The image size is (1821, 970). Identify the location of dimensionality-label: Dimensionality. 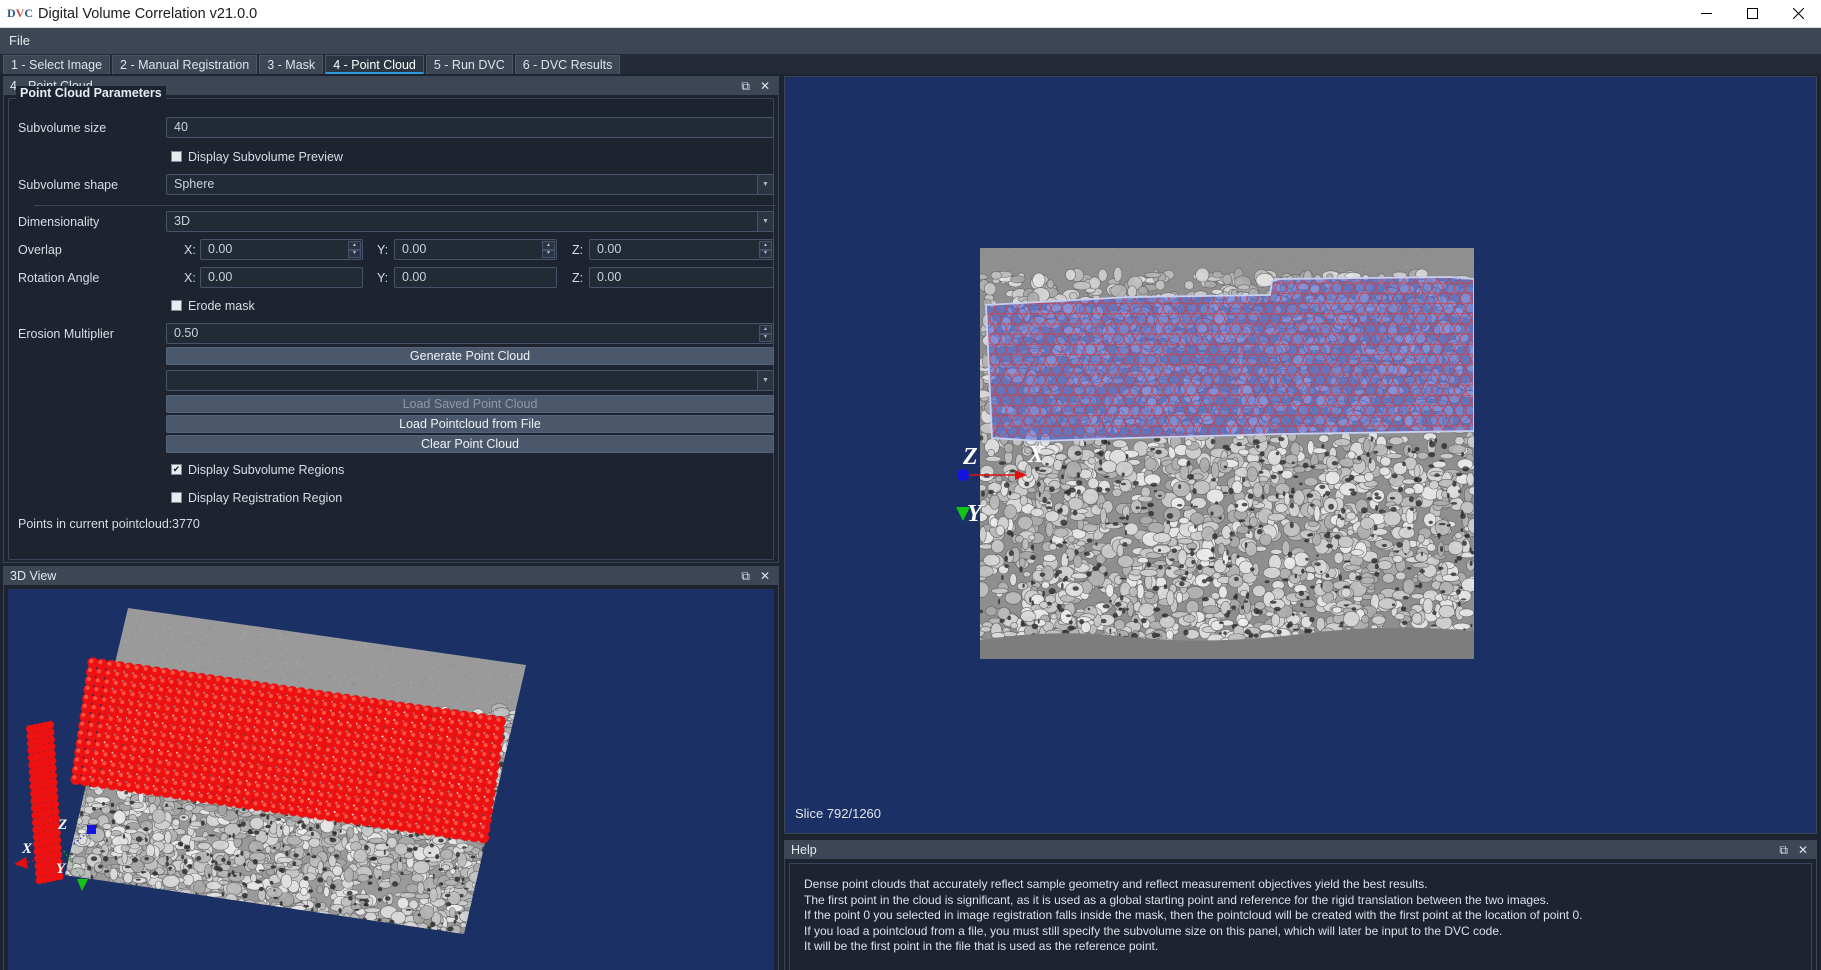
(59, 221).